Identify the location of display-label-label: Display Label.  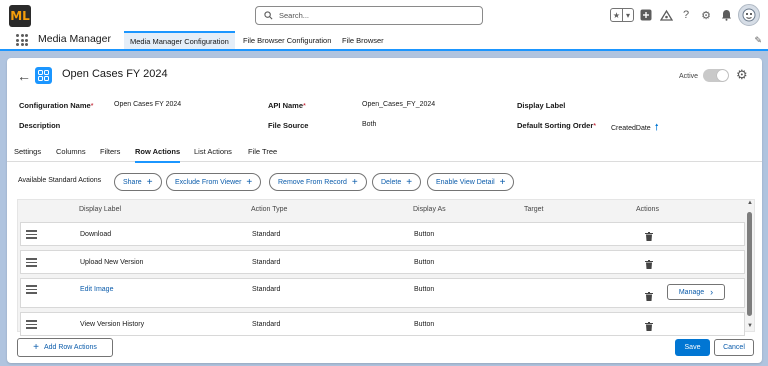
(541, 105).